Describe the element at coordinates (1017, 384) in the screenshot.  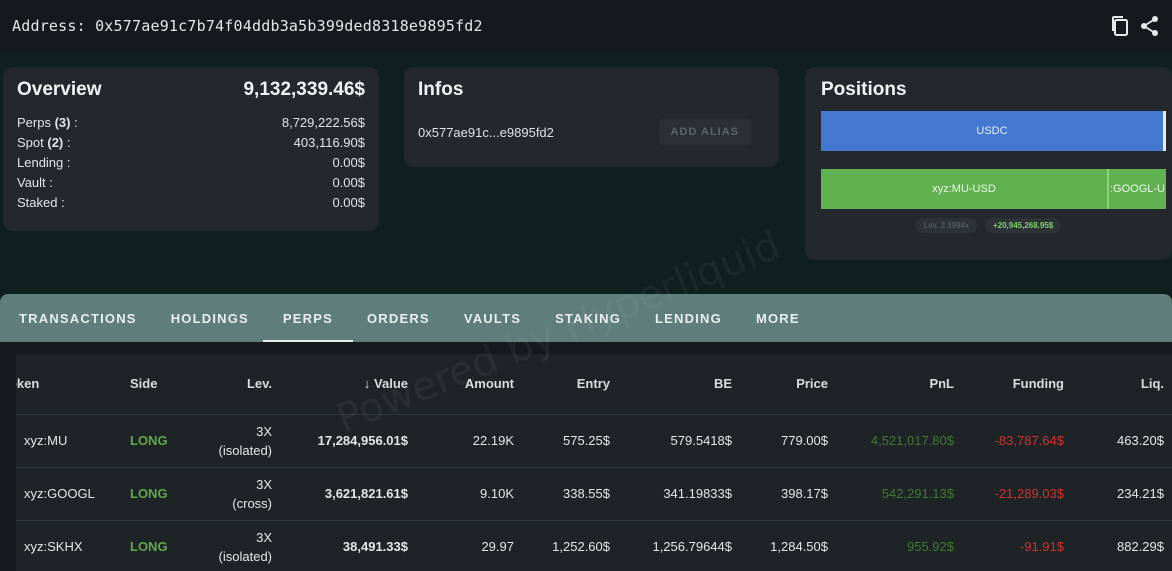
I see `col-header-funding: Funding` at that location.